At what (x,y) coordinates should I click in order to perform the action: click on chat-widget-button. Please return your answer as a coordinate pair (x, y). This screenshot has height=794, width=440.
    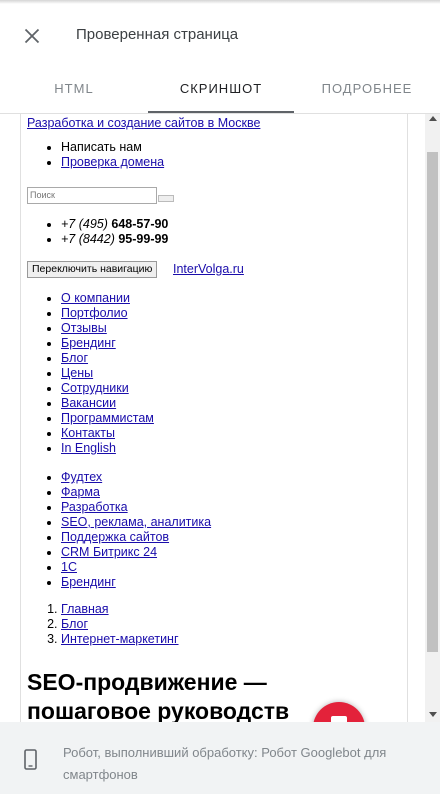
    Looking at the image, I should click on (339, 712).